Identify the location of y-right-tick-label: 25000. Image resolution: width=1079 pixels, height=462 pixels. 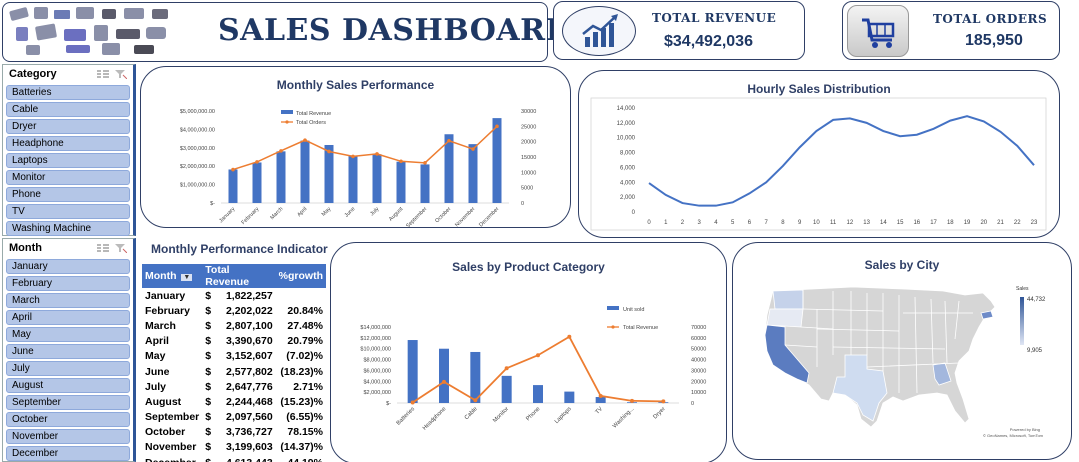
(528, 127).